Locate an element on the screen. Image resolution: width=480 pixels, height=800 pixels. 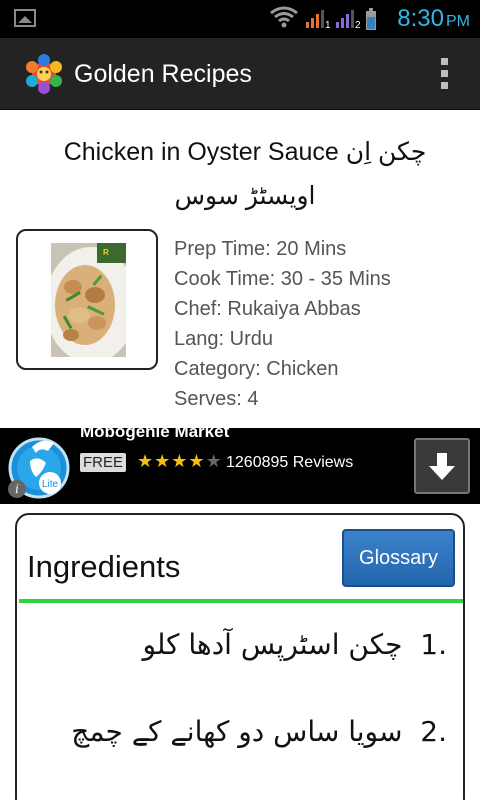
card-divider is located at coordinates (241, 601).